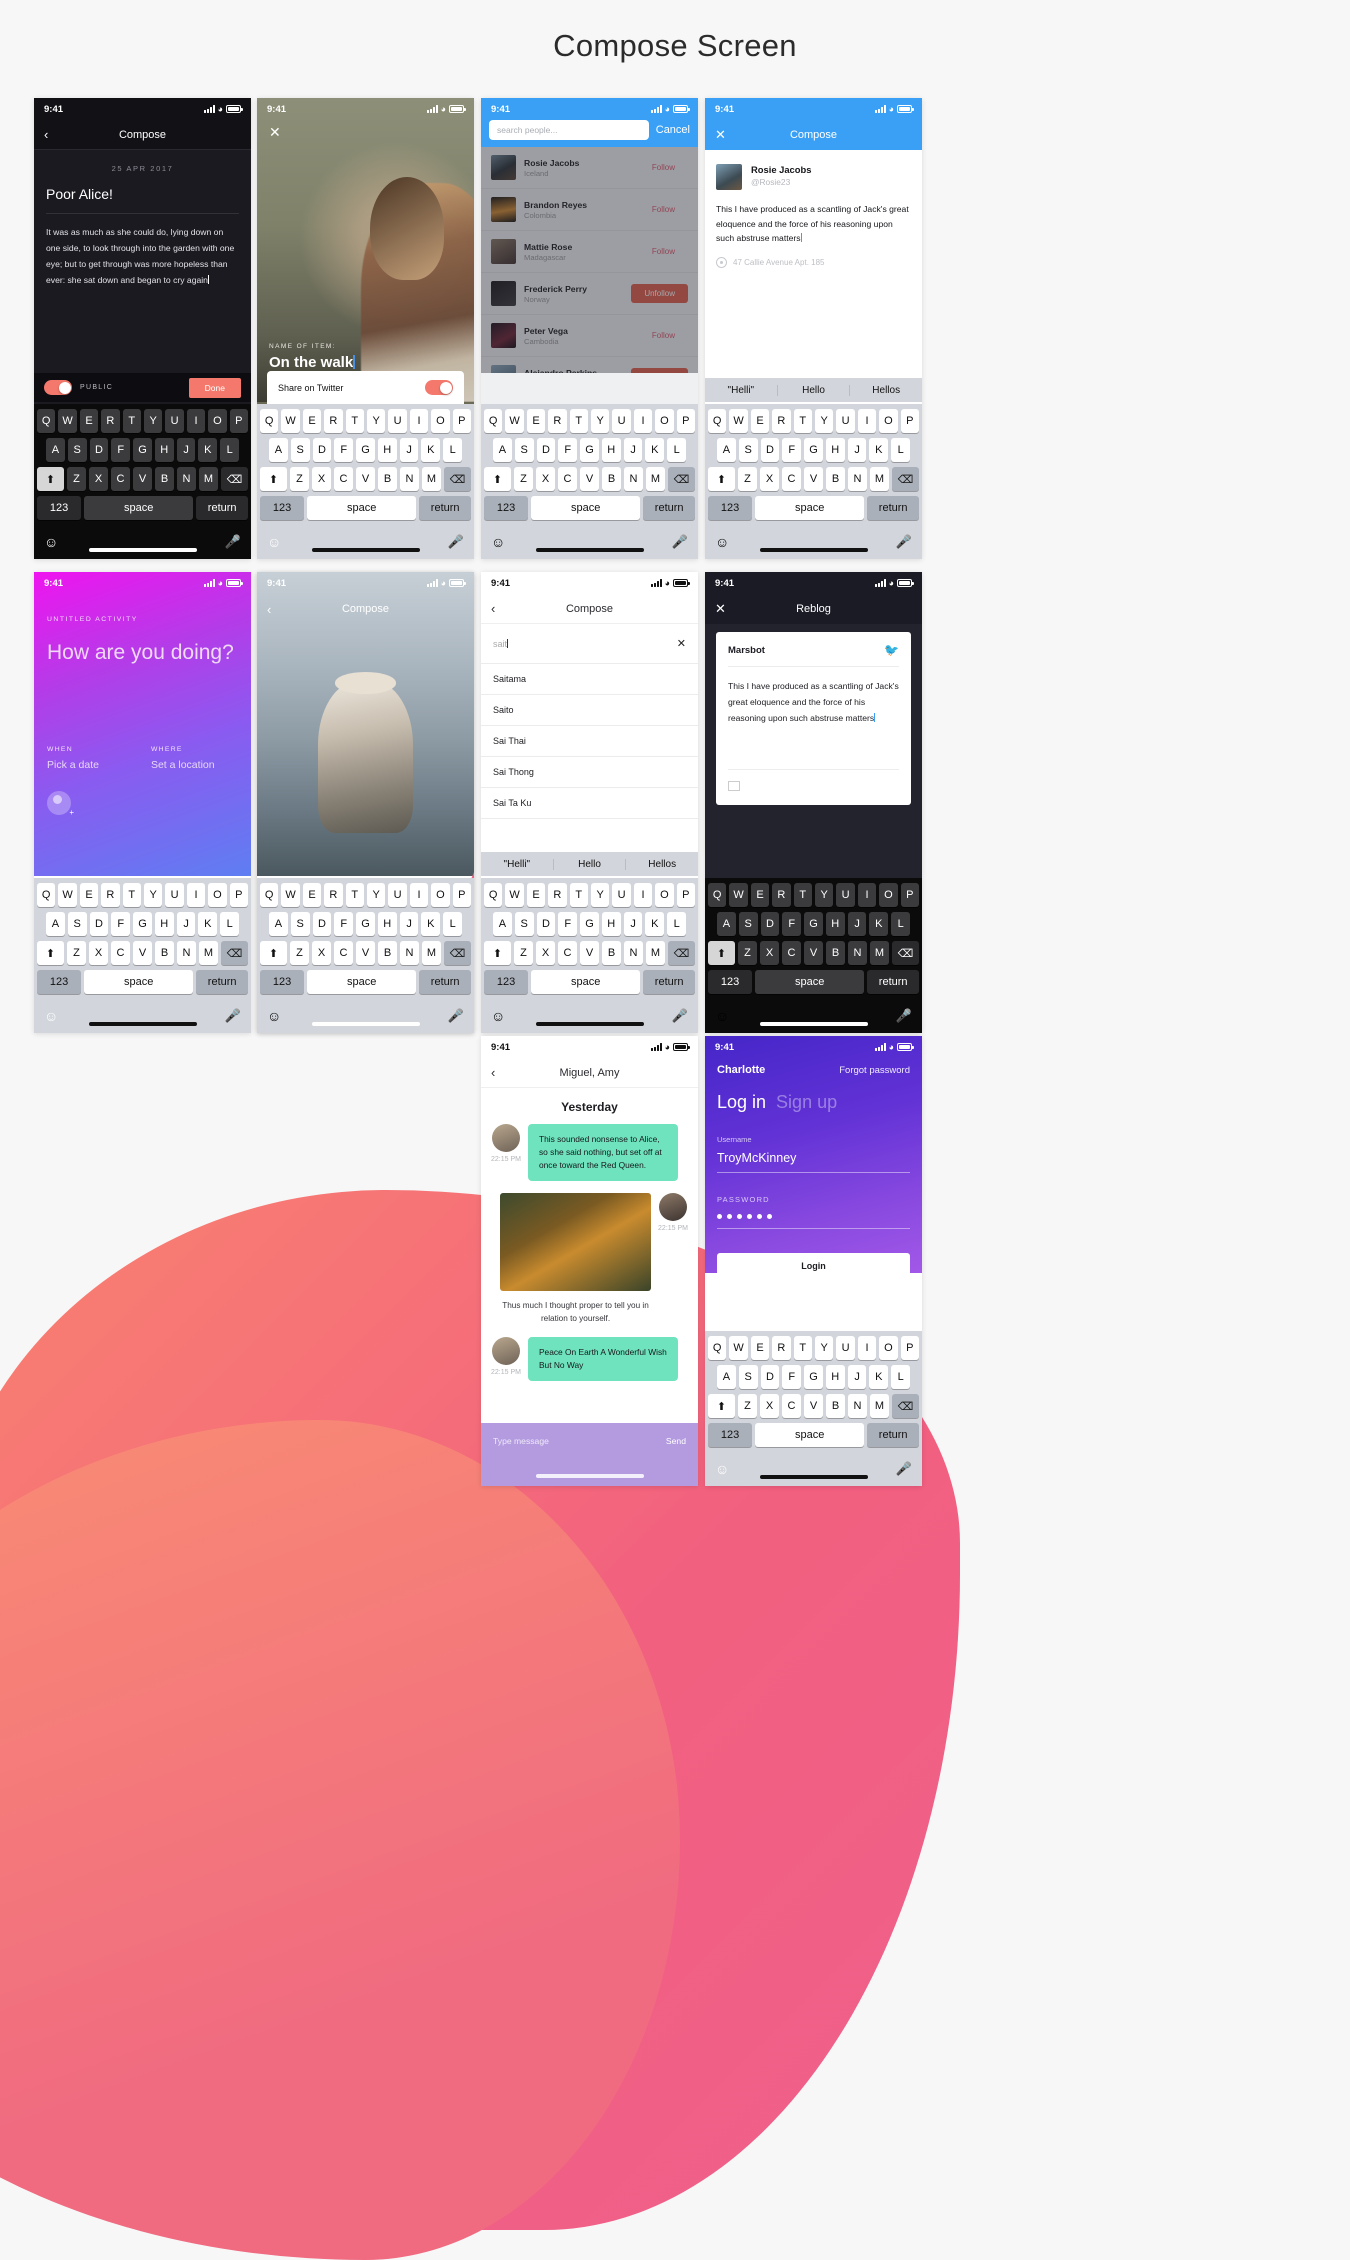 This screenshot has width=1350, height=2260. What do you see at coordinates (183, 758) in the screenshot?
I see `where-block: WHERE Set a location` at bounding box center [183, 758].